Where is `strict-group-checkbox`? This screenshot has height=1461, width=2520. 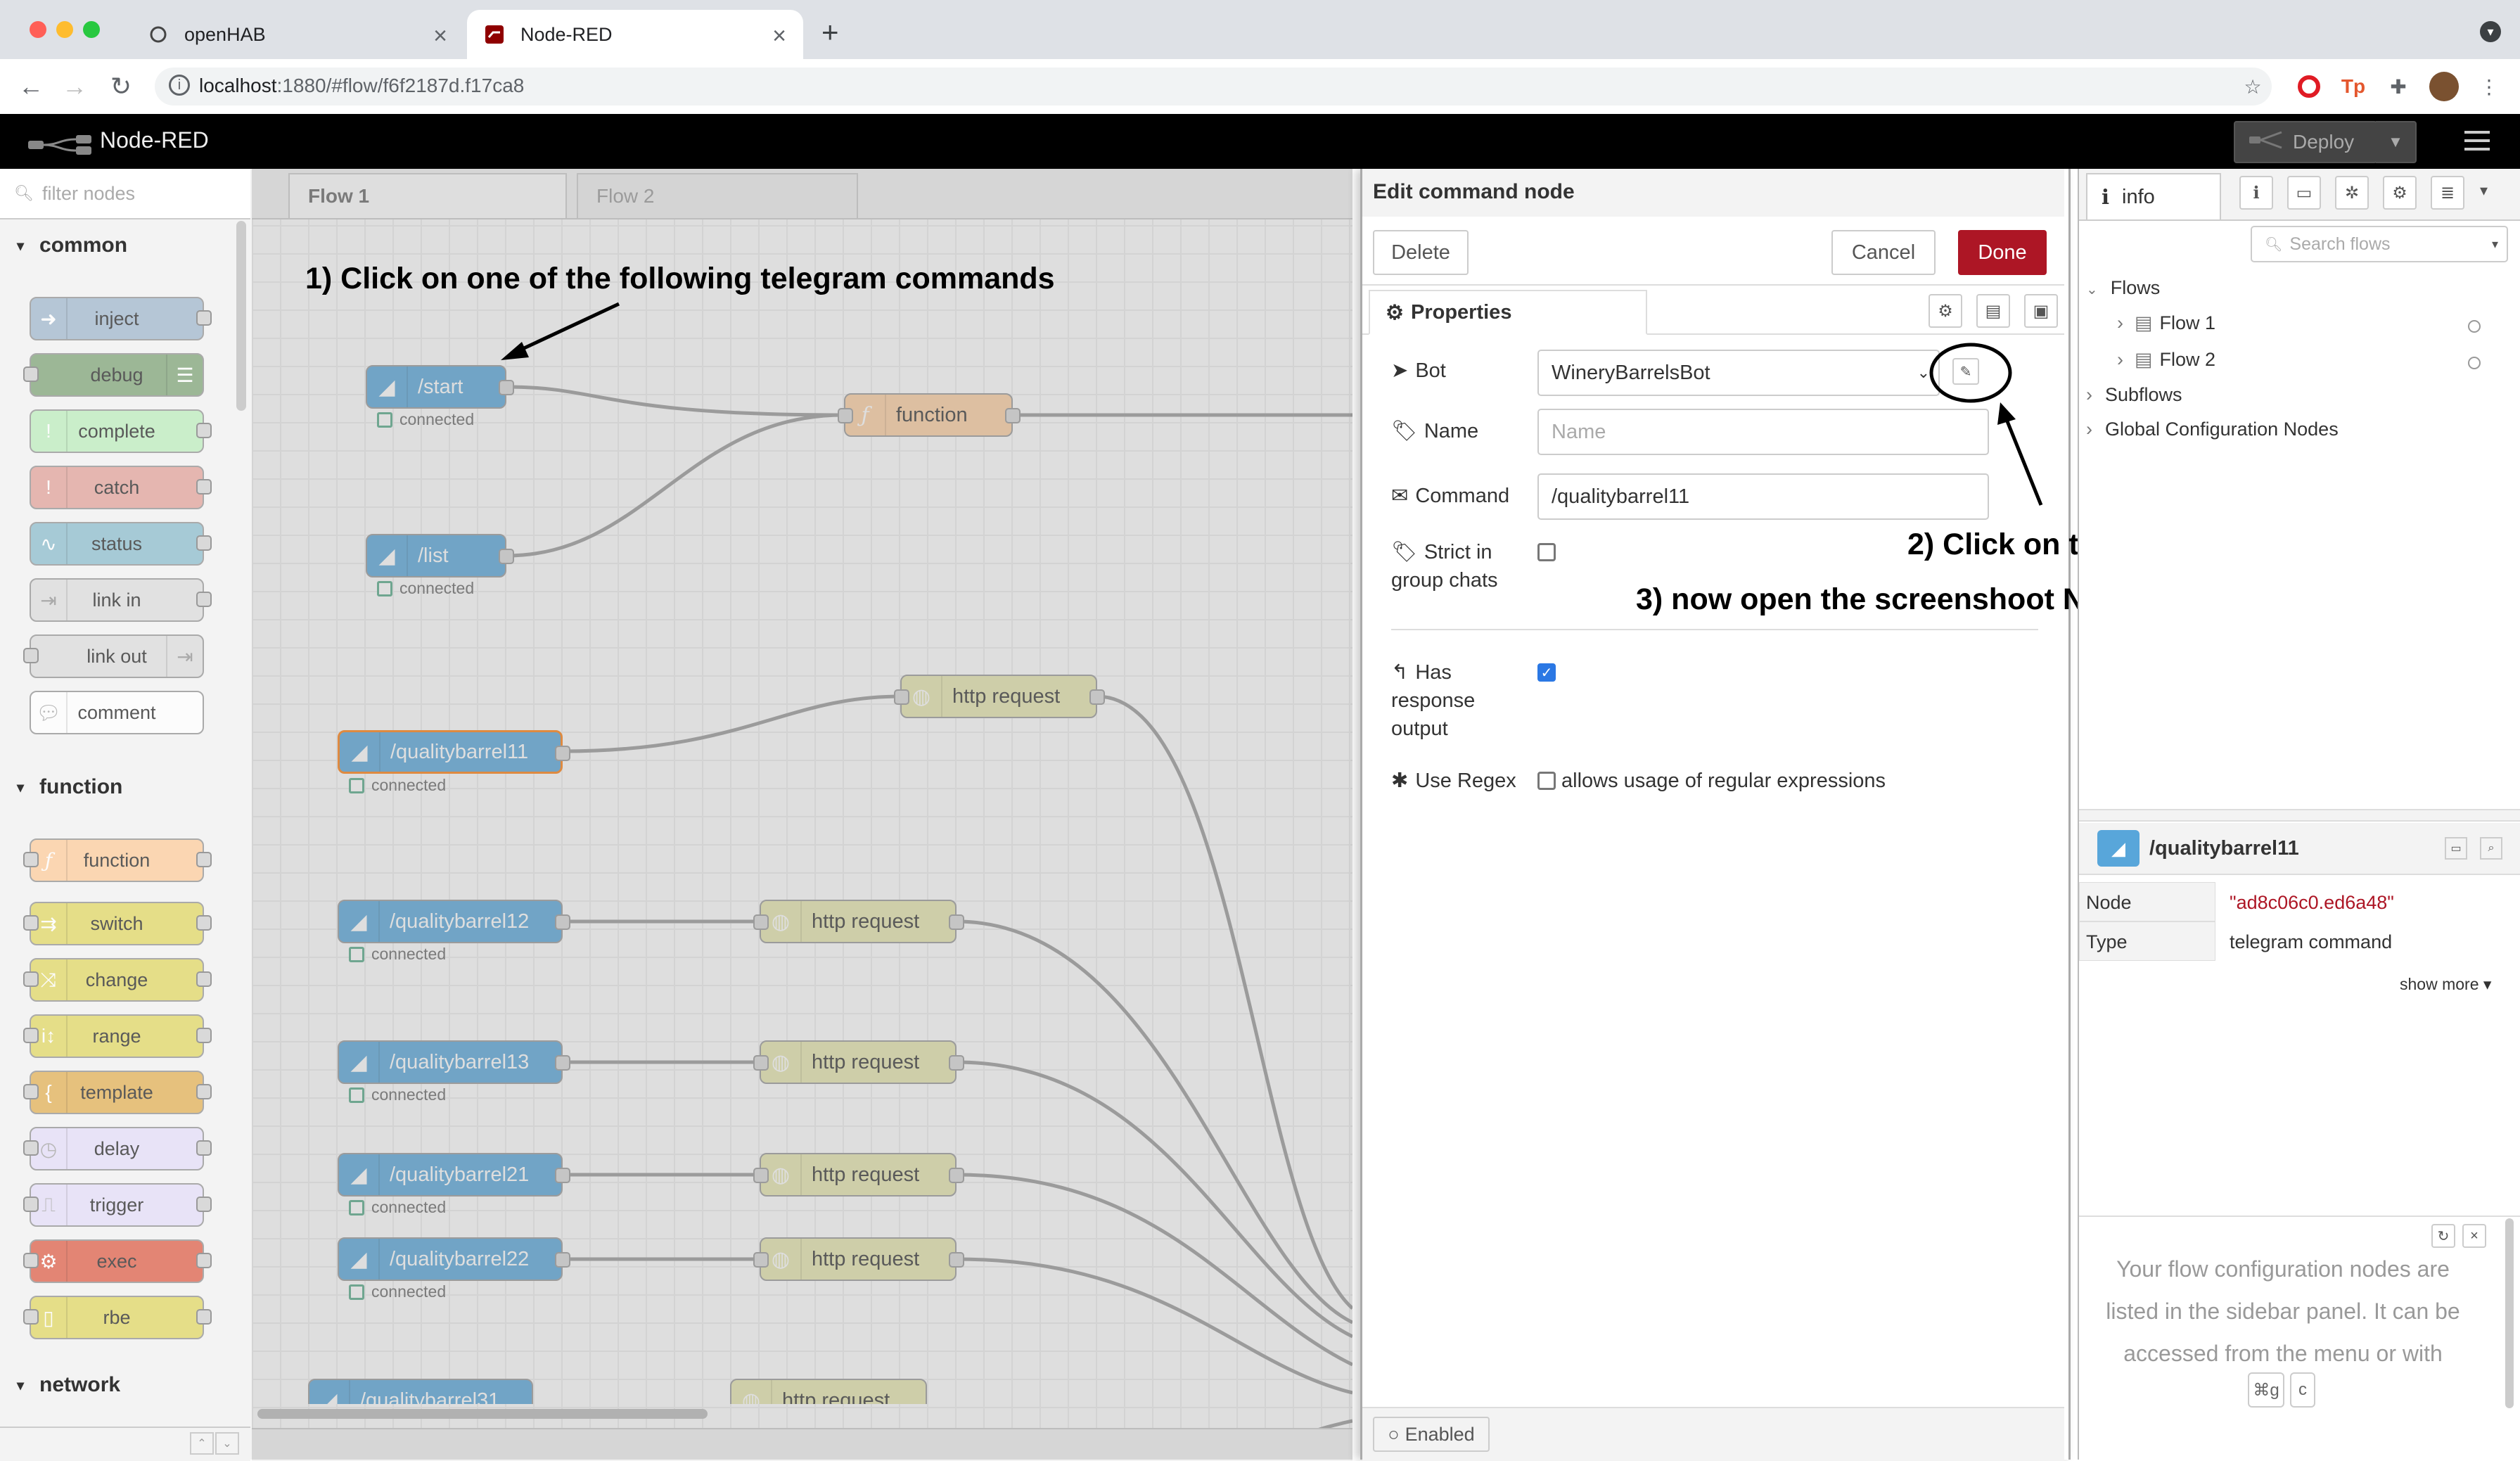 strict-group-checkbox is located at coordinates (1546, 552).